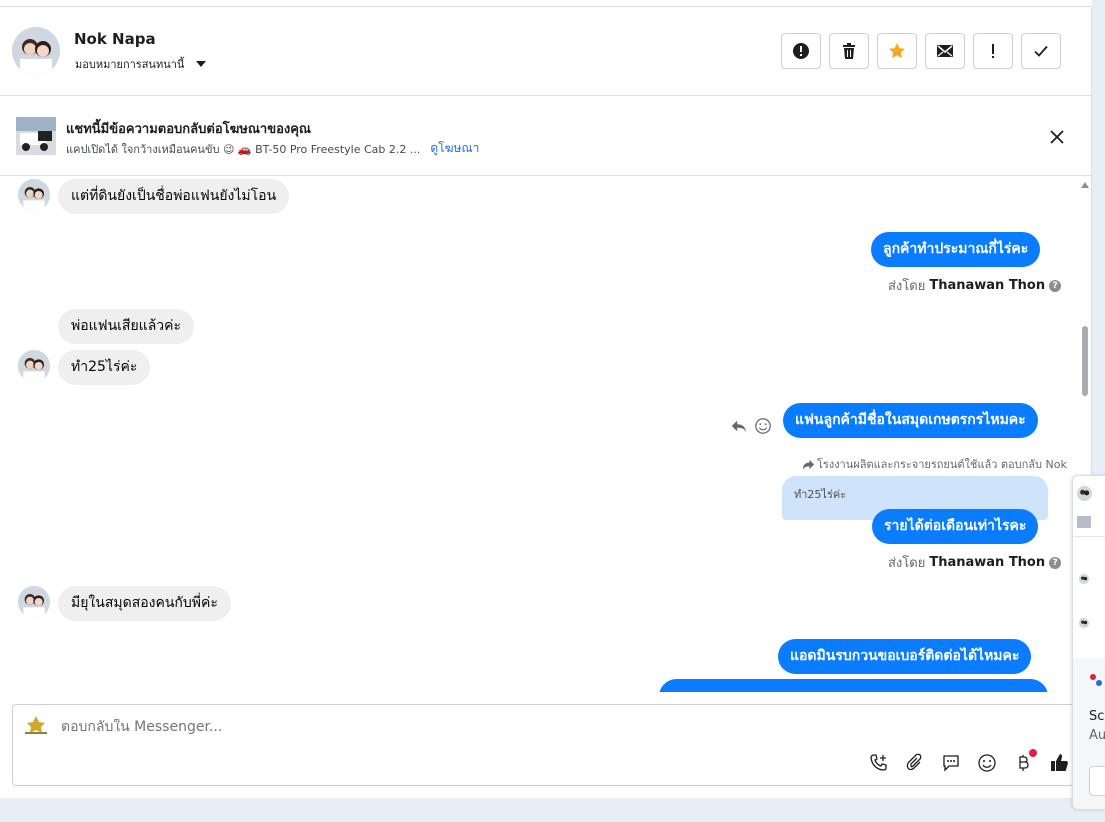 This screenshot has height=822, width=1105. I want to click on view-ad-link: ดูโฆษณา, so click(454, 148).